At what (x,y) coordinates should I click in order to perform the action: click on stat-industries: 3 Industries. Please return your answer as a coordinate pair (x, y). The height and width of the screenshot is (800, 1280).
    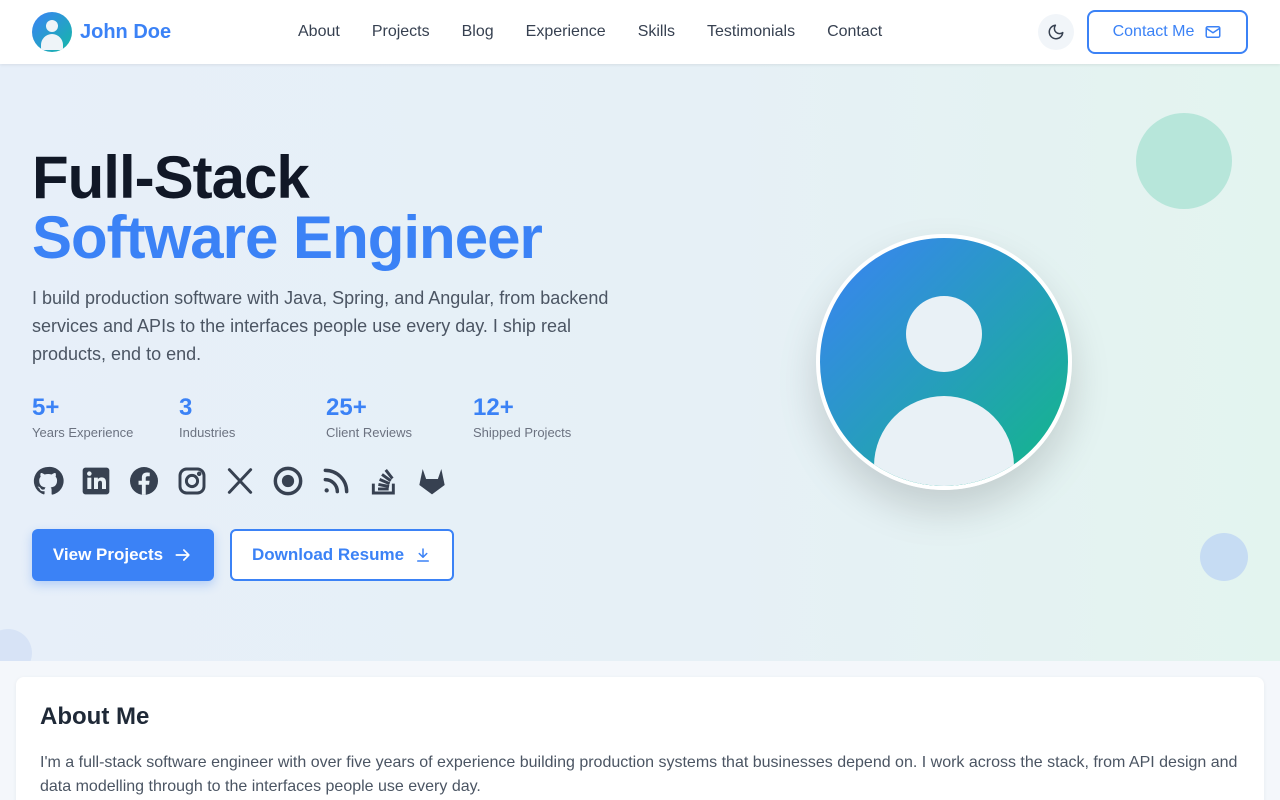
    Looking at the image, I should click on (252, 417).